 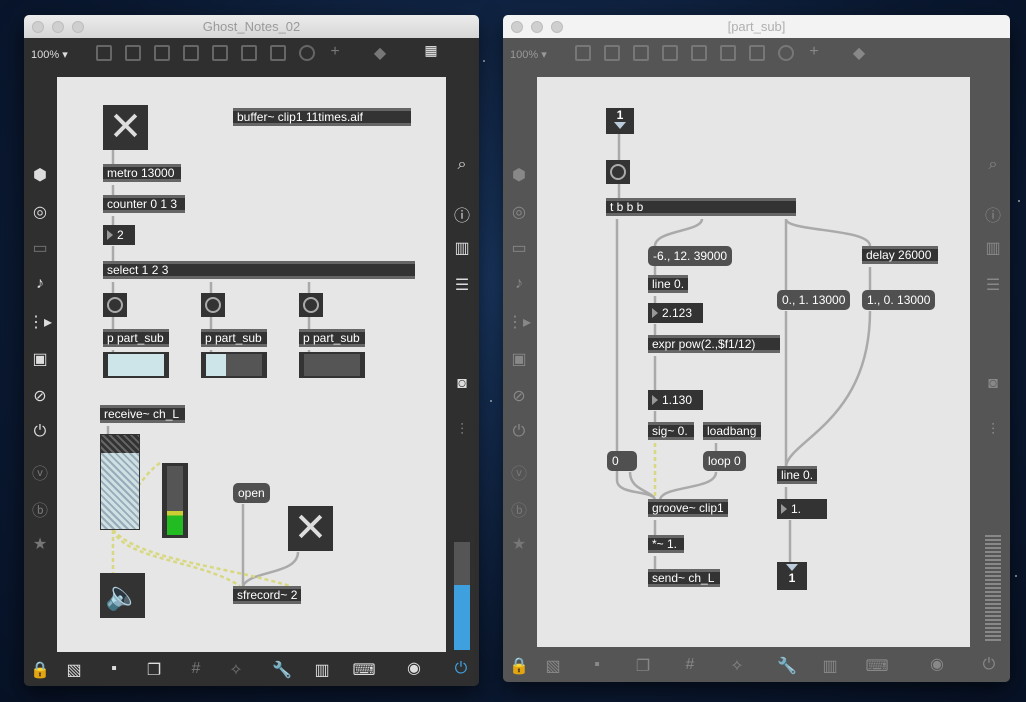 What do you see at coordinates (119, 235) in the screenshot?
I see `counter-number-box: 2` at bounding box center [119, 235].